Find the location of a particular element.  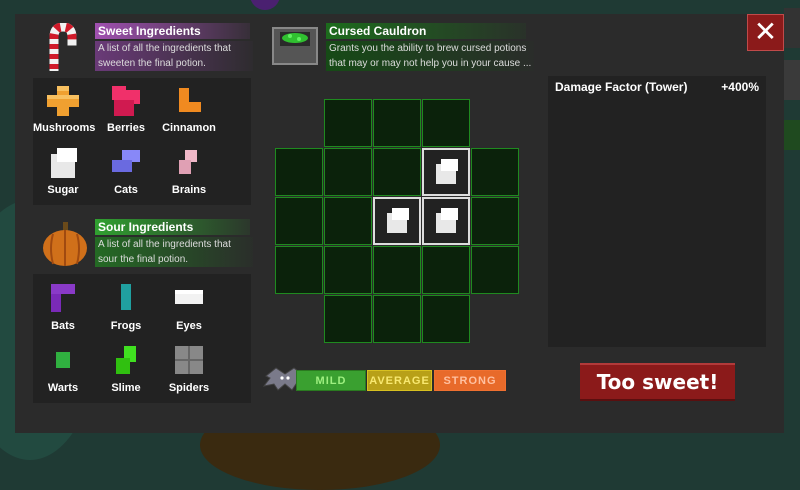

stat-value: +400% is located at coordinates (740, 87).